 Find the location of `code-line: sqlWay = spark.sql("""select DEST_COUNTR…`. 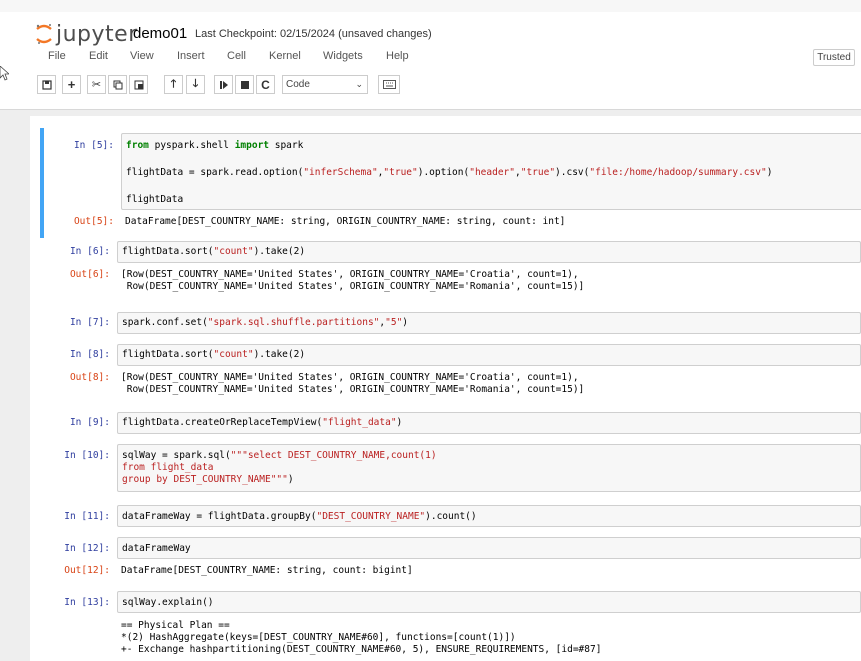

code-line: sqlWay = spark.sql("""select DEST_COUNTR… is located at coordinates (279, 455).